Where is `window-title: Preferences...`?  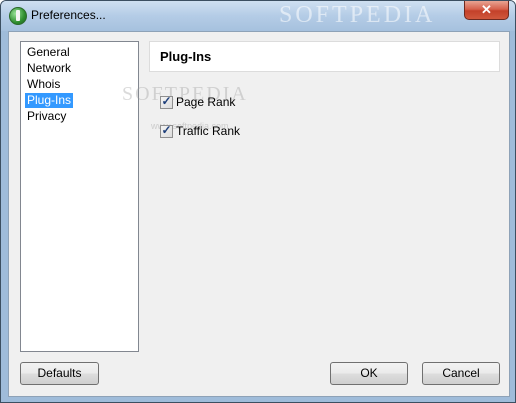
window-title: Preferences... is located at coordinates (68, 15).